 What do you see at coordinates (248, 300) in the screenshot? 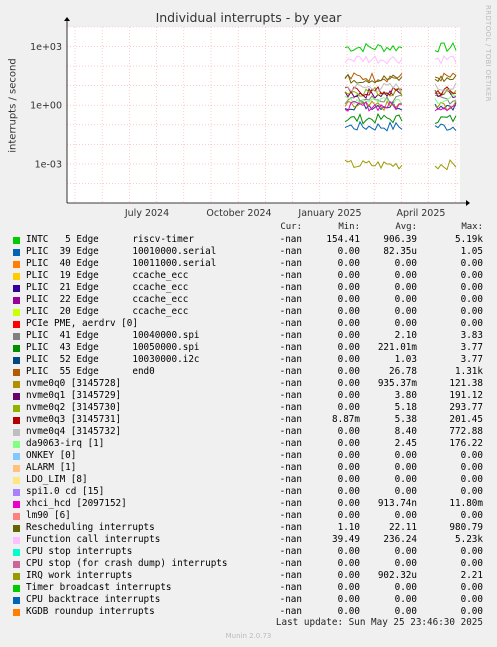
I see `legend-row: PLIC 22 Edge ccache_ecc -nan 0.00 0.00 0.00` at bounding box center [248, 300].